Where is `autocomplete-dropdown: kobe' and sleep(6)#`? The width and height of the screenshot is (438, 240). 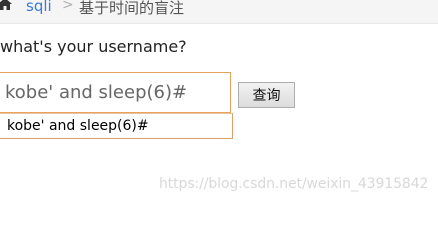 autocomplete-dropdown: kobe' and sleep(6)# is located at coordinates (116, 126).